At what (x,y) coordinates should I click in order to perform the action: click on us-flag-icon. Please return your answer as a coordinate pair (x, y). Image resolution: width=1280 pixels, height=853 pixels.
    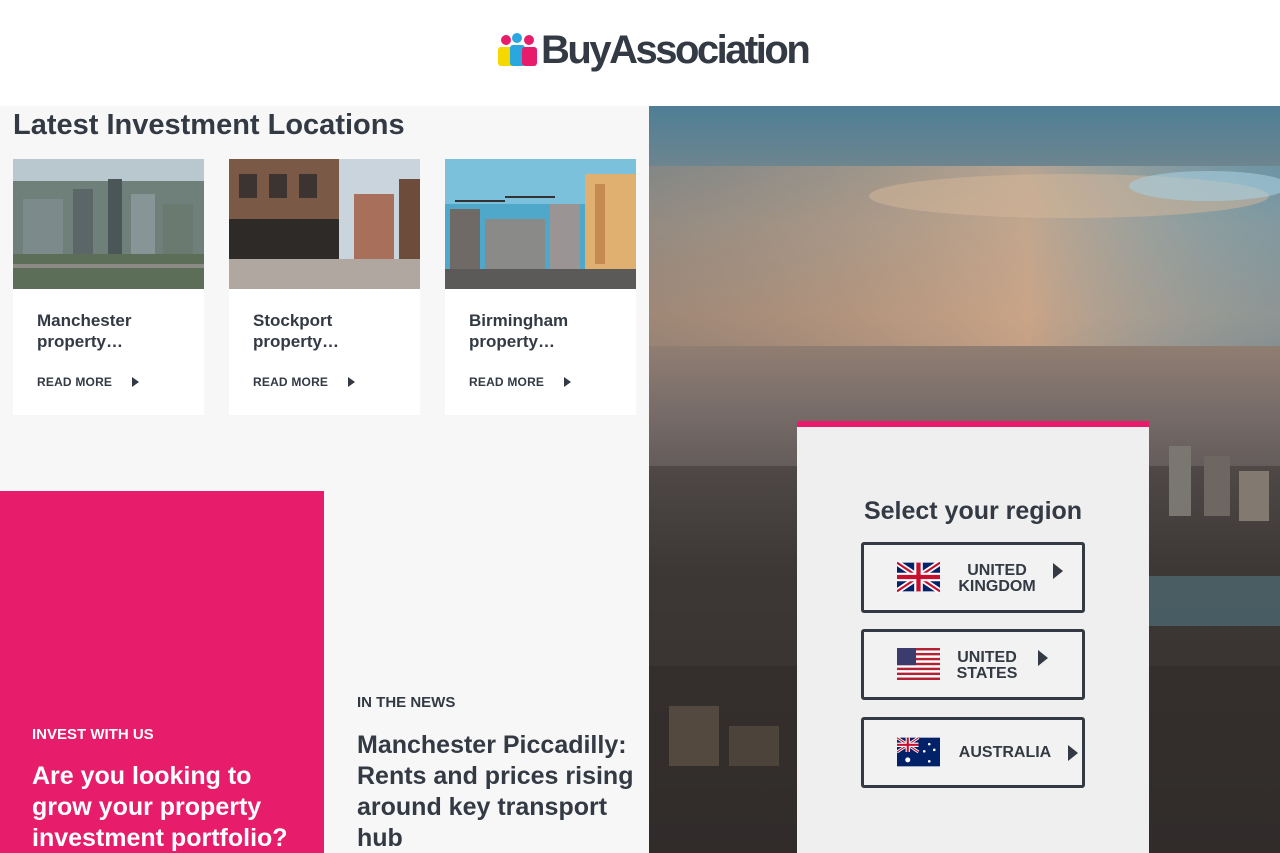
    Looking at the image, I should click on (918, 664).